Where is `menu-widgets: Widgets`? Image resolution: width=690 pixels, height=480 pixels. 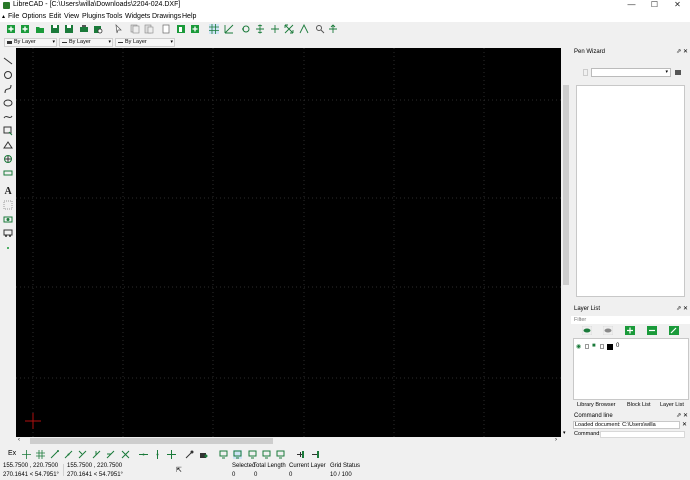
menu-widgets: Widgets is located at coordinates (137, 16).